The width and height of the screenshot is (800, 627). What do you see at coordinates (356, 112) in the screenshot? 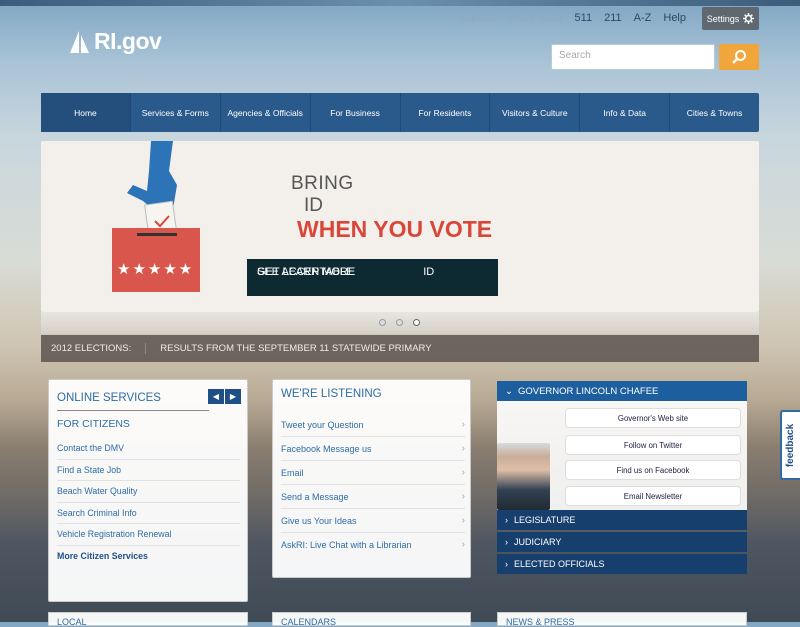
I see `nav-for-business: For Business` at bounding box center [356, 112].